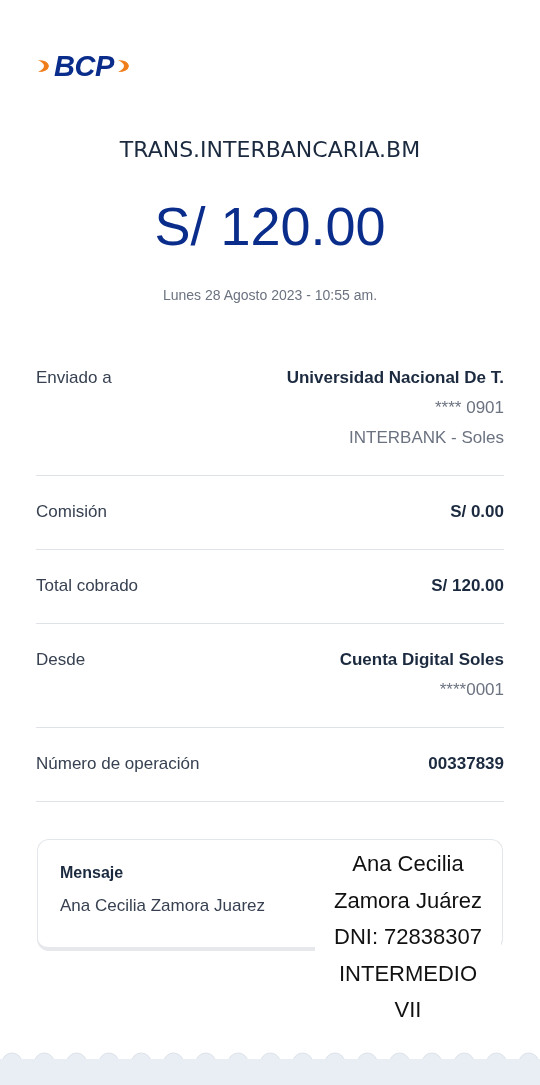  I want to click on detail-value: Universidad Nacional De T., so click(395, 378).